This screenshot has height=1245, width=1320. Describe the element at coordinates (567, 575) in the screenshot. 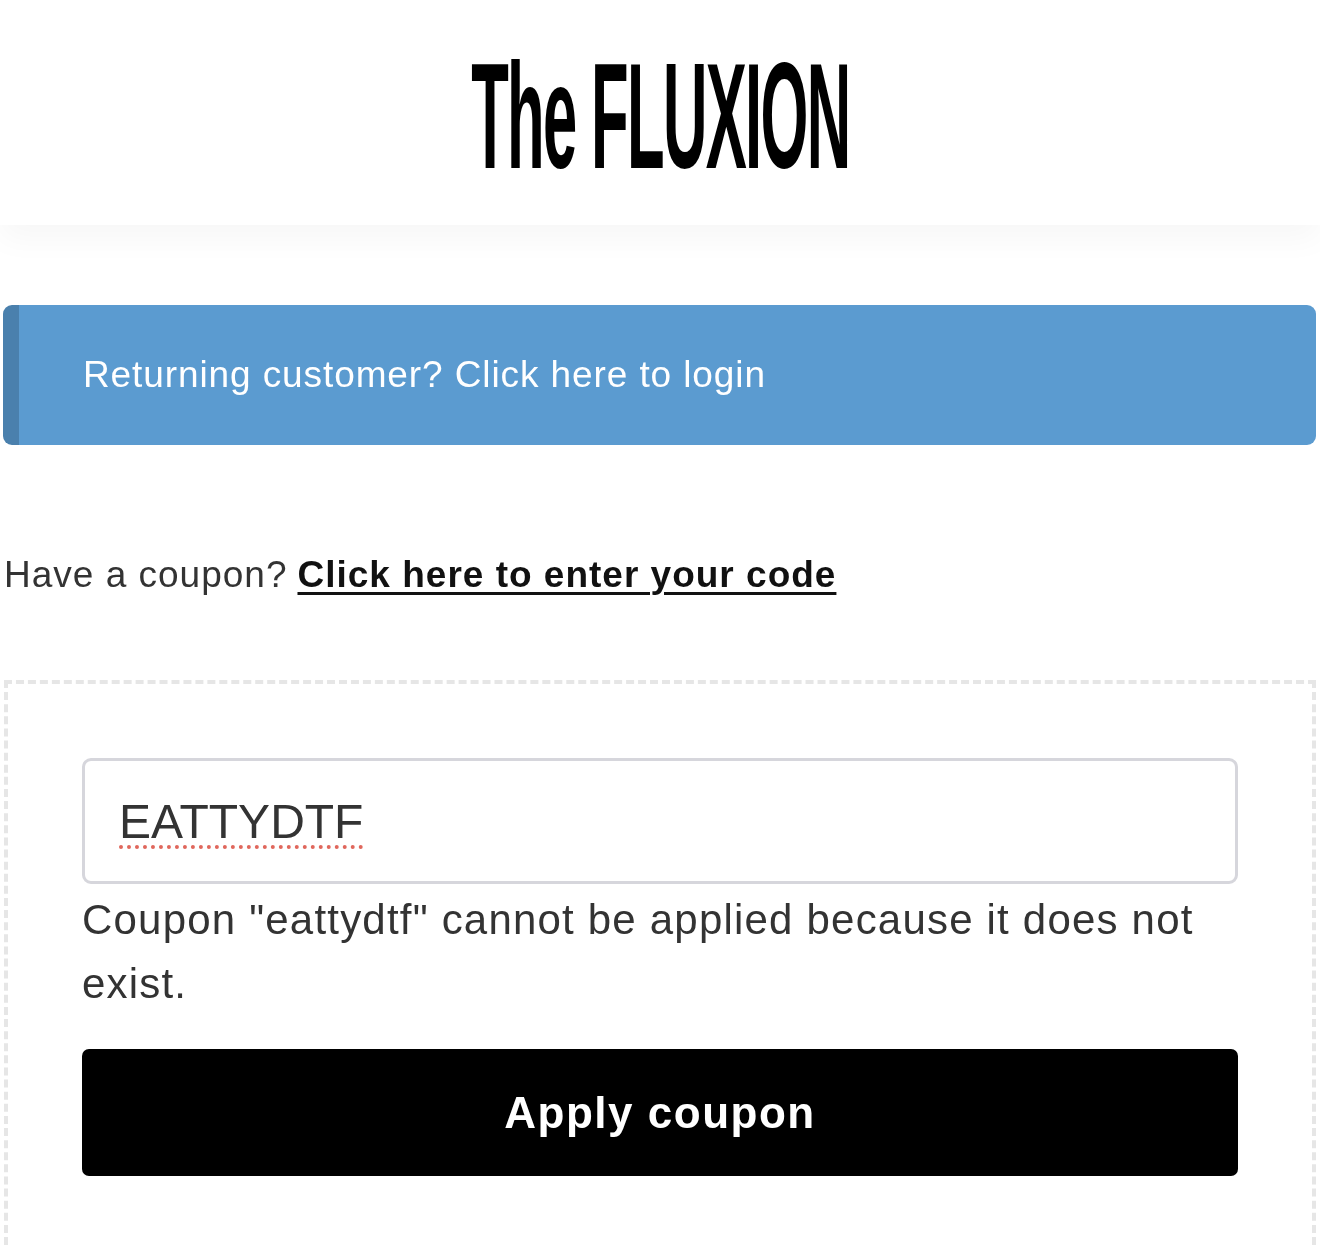

I see `enter-code-link: Click here to enter your code` at that location.